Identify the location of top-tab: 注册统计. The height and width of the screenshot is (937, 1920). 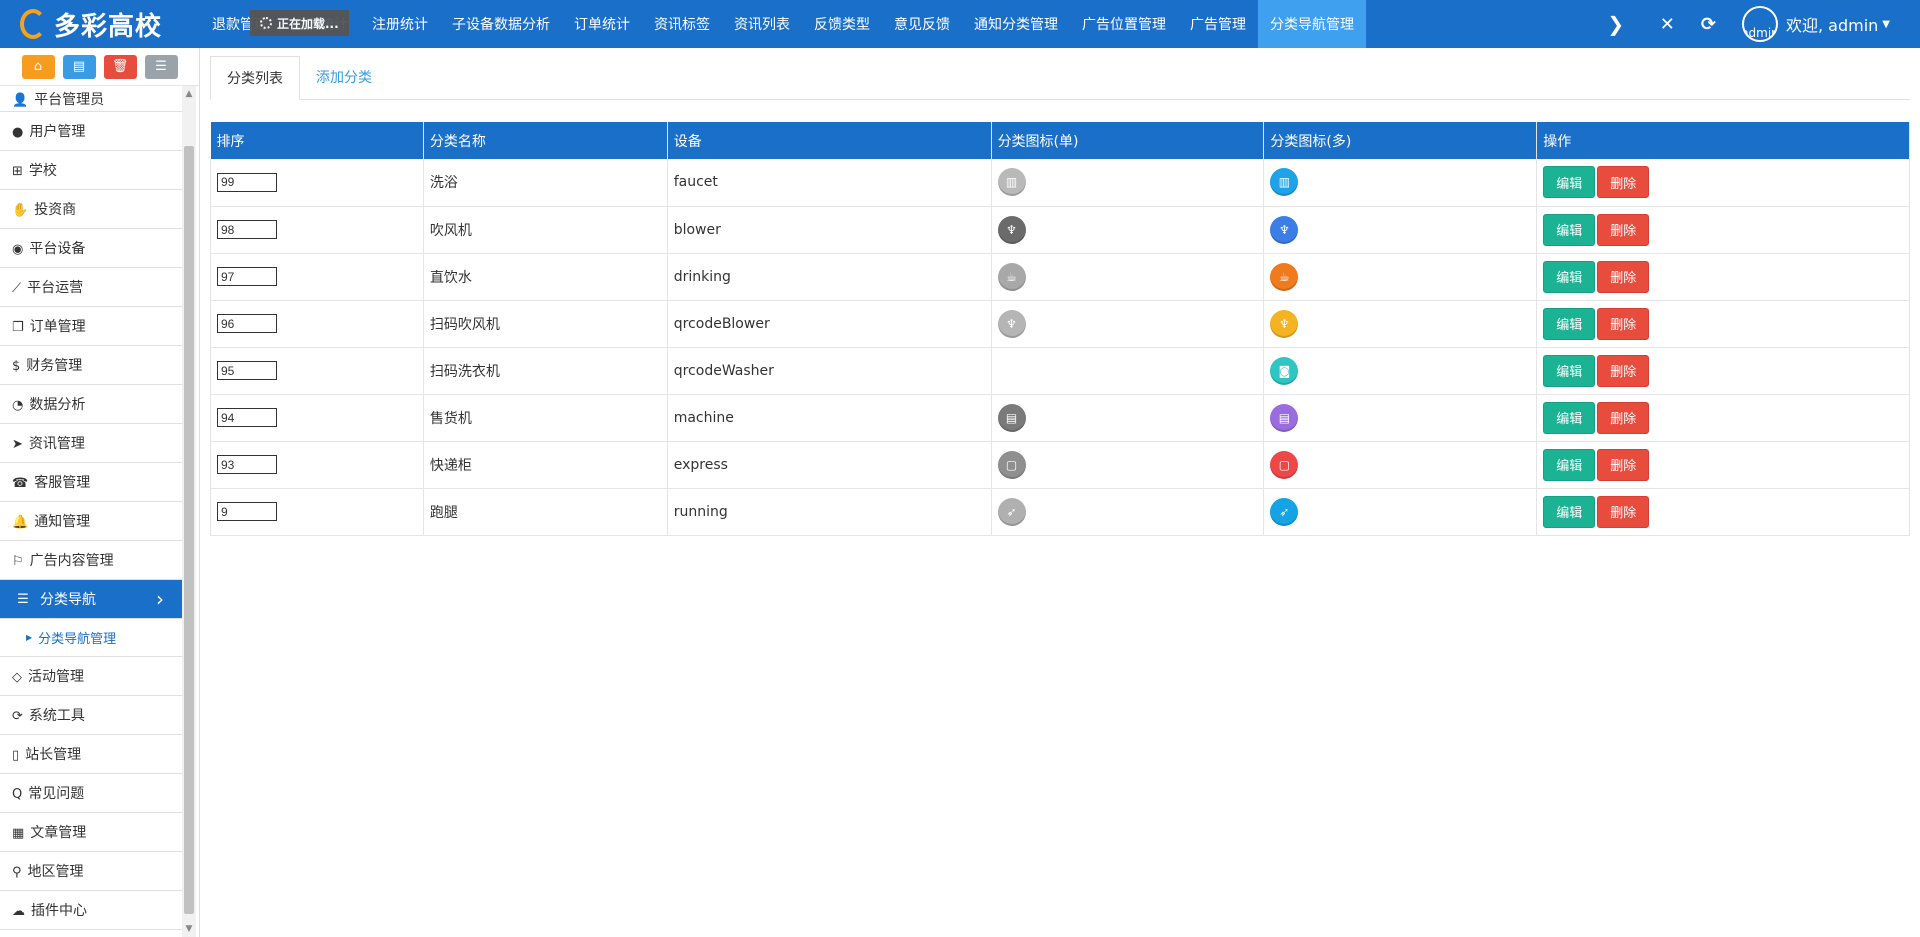
(400, 24).